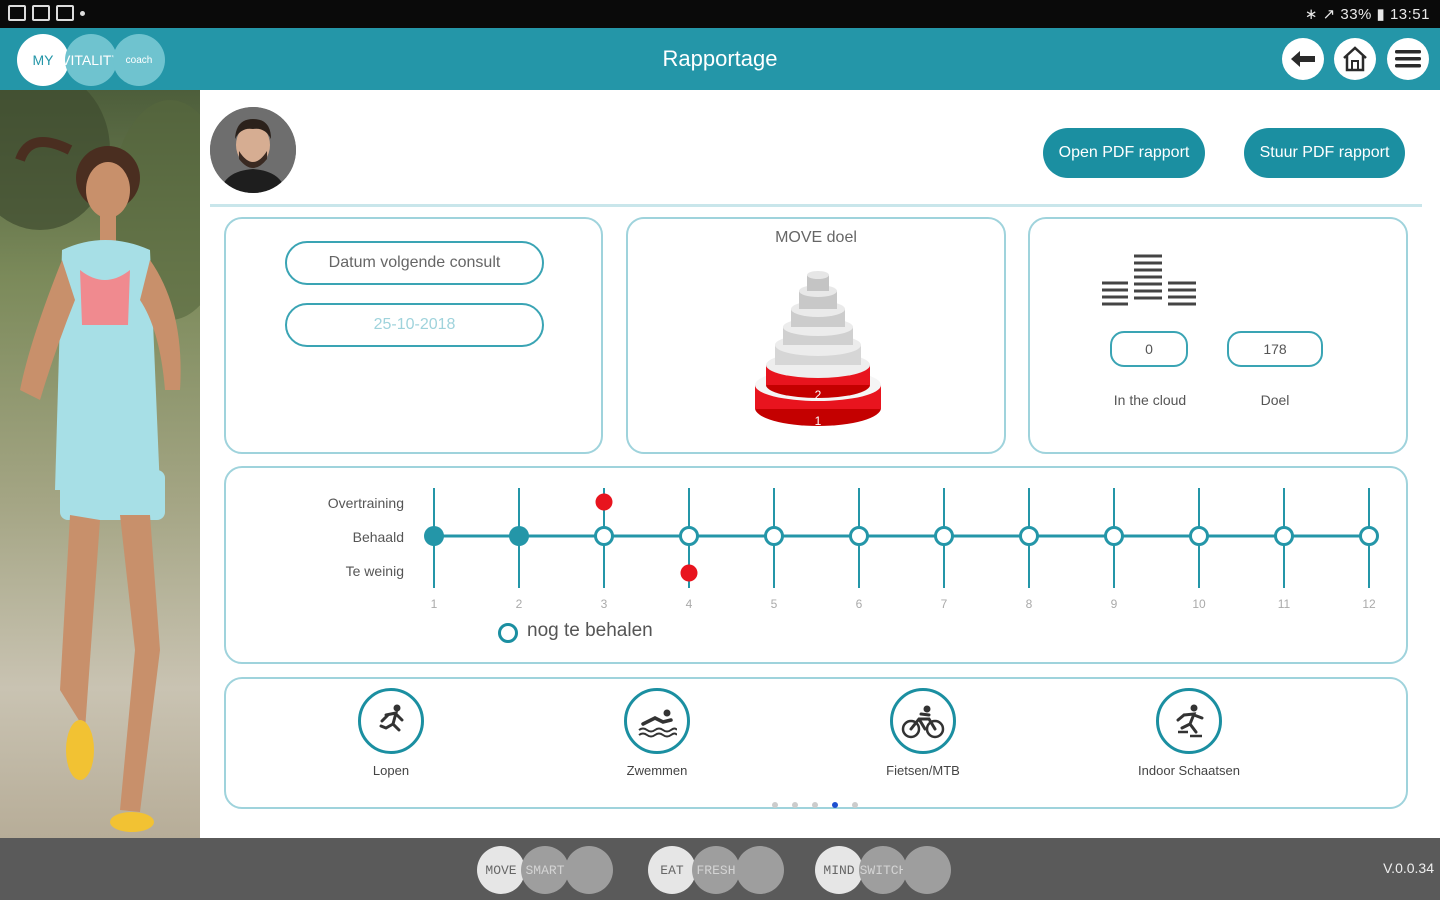 The width and height of the screenshot is (1440, 900). I want to click on open-goal-legend-icon, so click(508, 633).